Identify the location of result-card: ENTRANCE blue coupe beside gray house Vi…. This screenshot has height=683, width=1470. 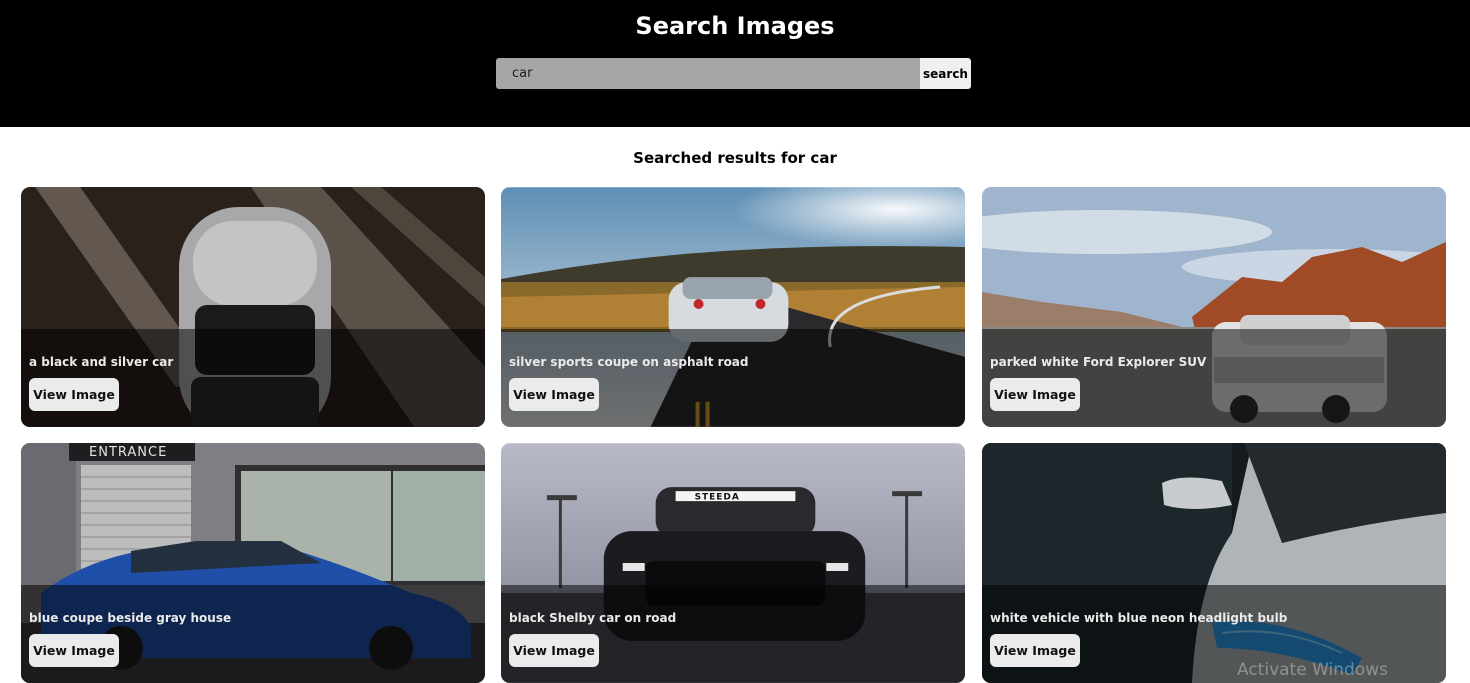
(253, 563).